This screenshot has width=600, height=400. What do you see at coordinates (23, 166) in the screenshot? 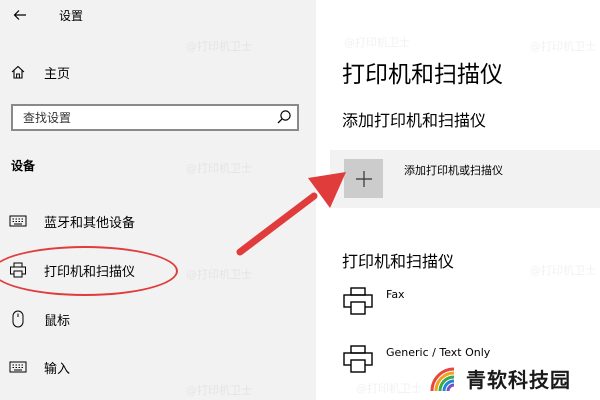
I see `section-heading: 设备` at bounding box center [23, 166].